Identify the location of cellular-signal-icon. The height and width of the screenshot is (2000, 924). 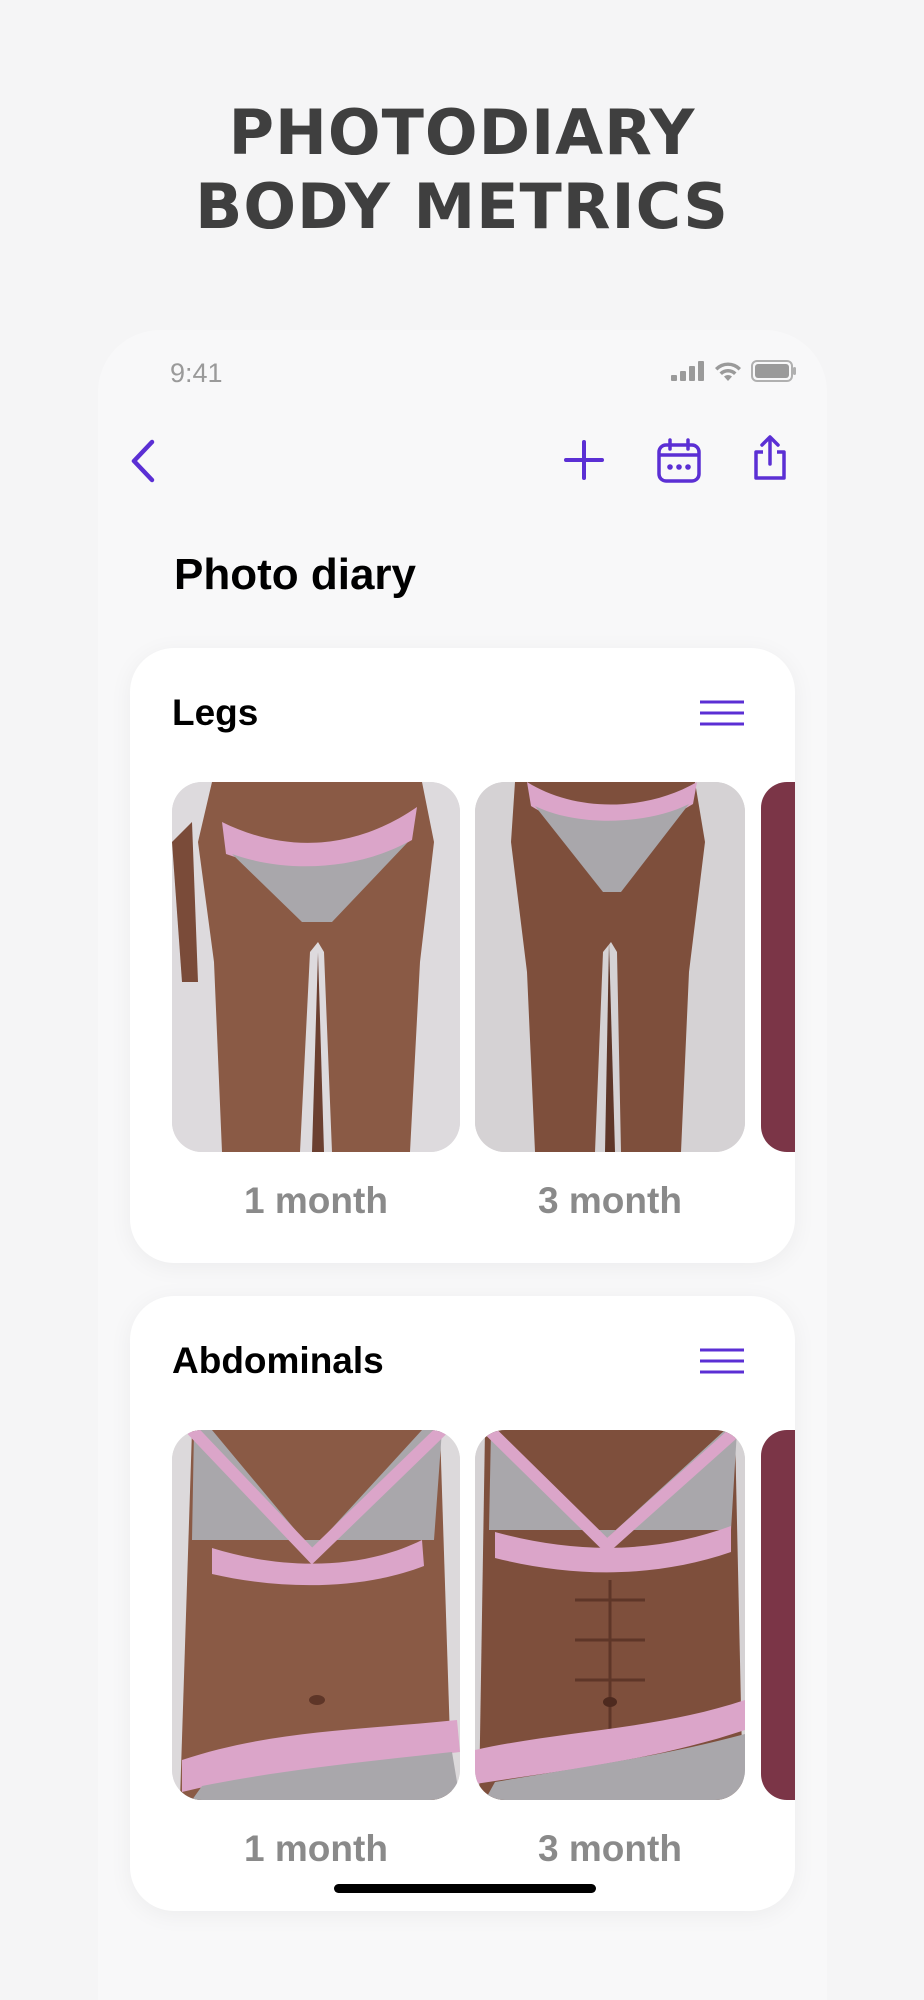
(687, 371).